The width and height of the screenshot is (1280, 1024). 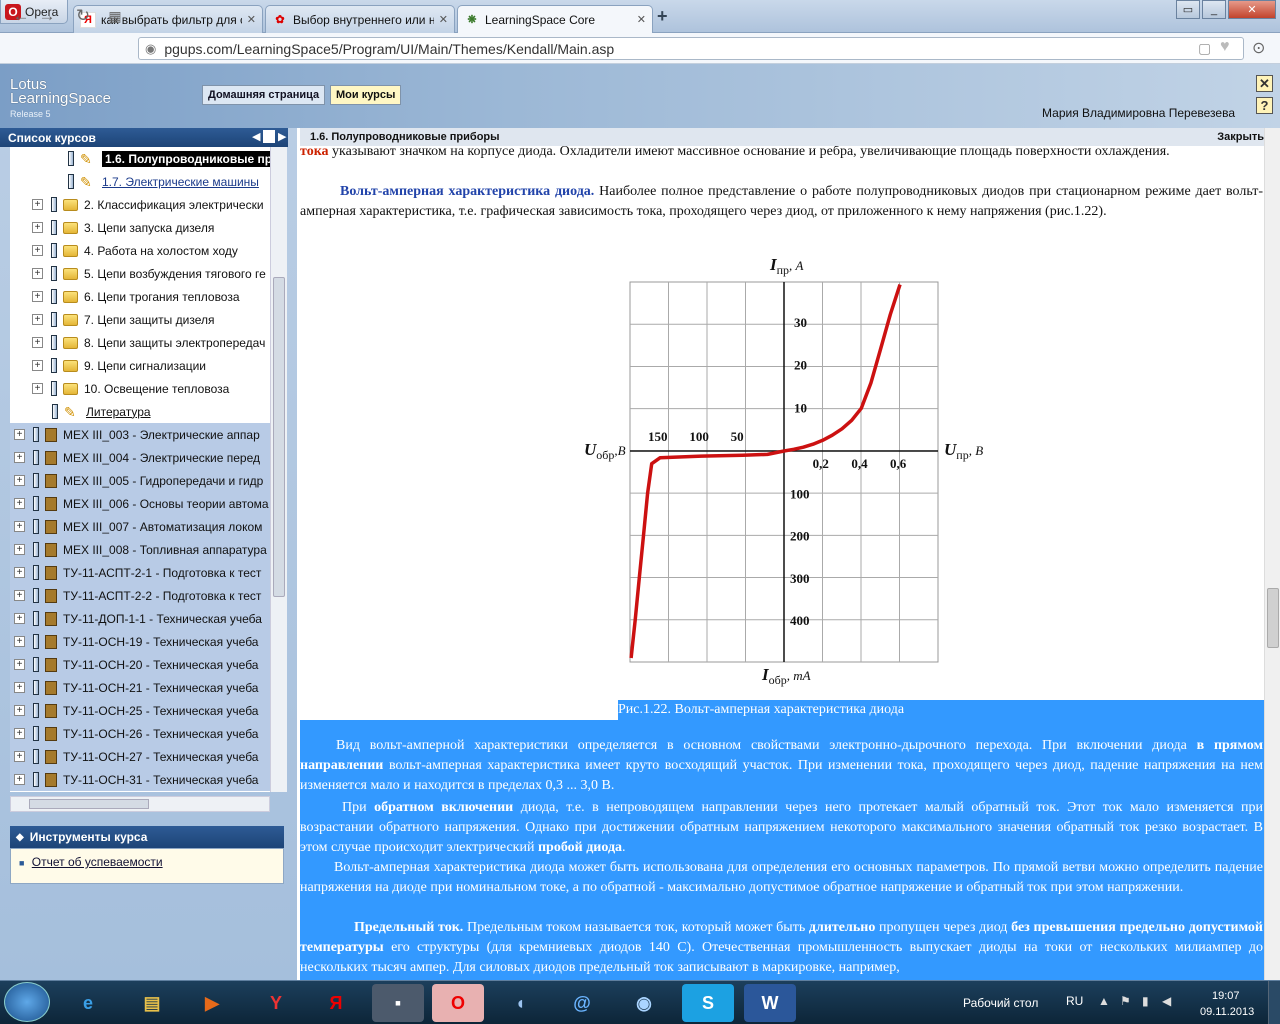 I want to click on tree-item: +8. Цепи защиты электропередач, so click(x=140, y=342).